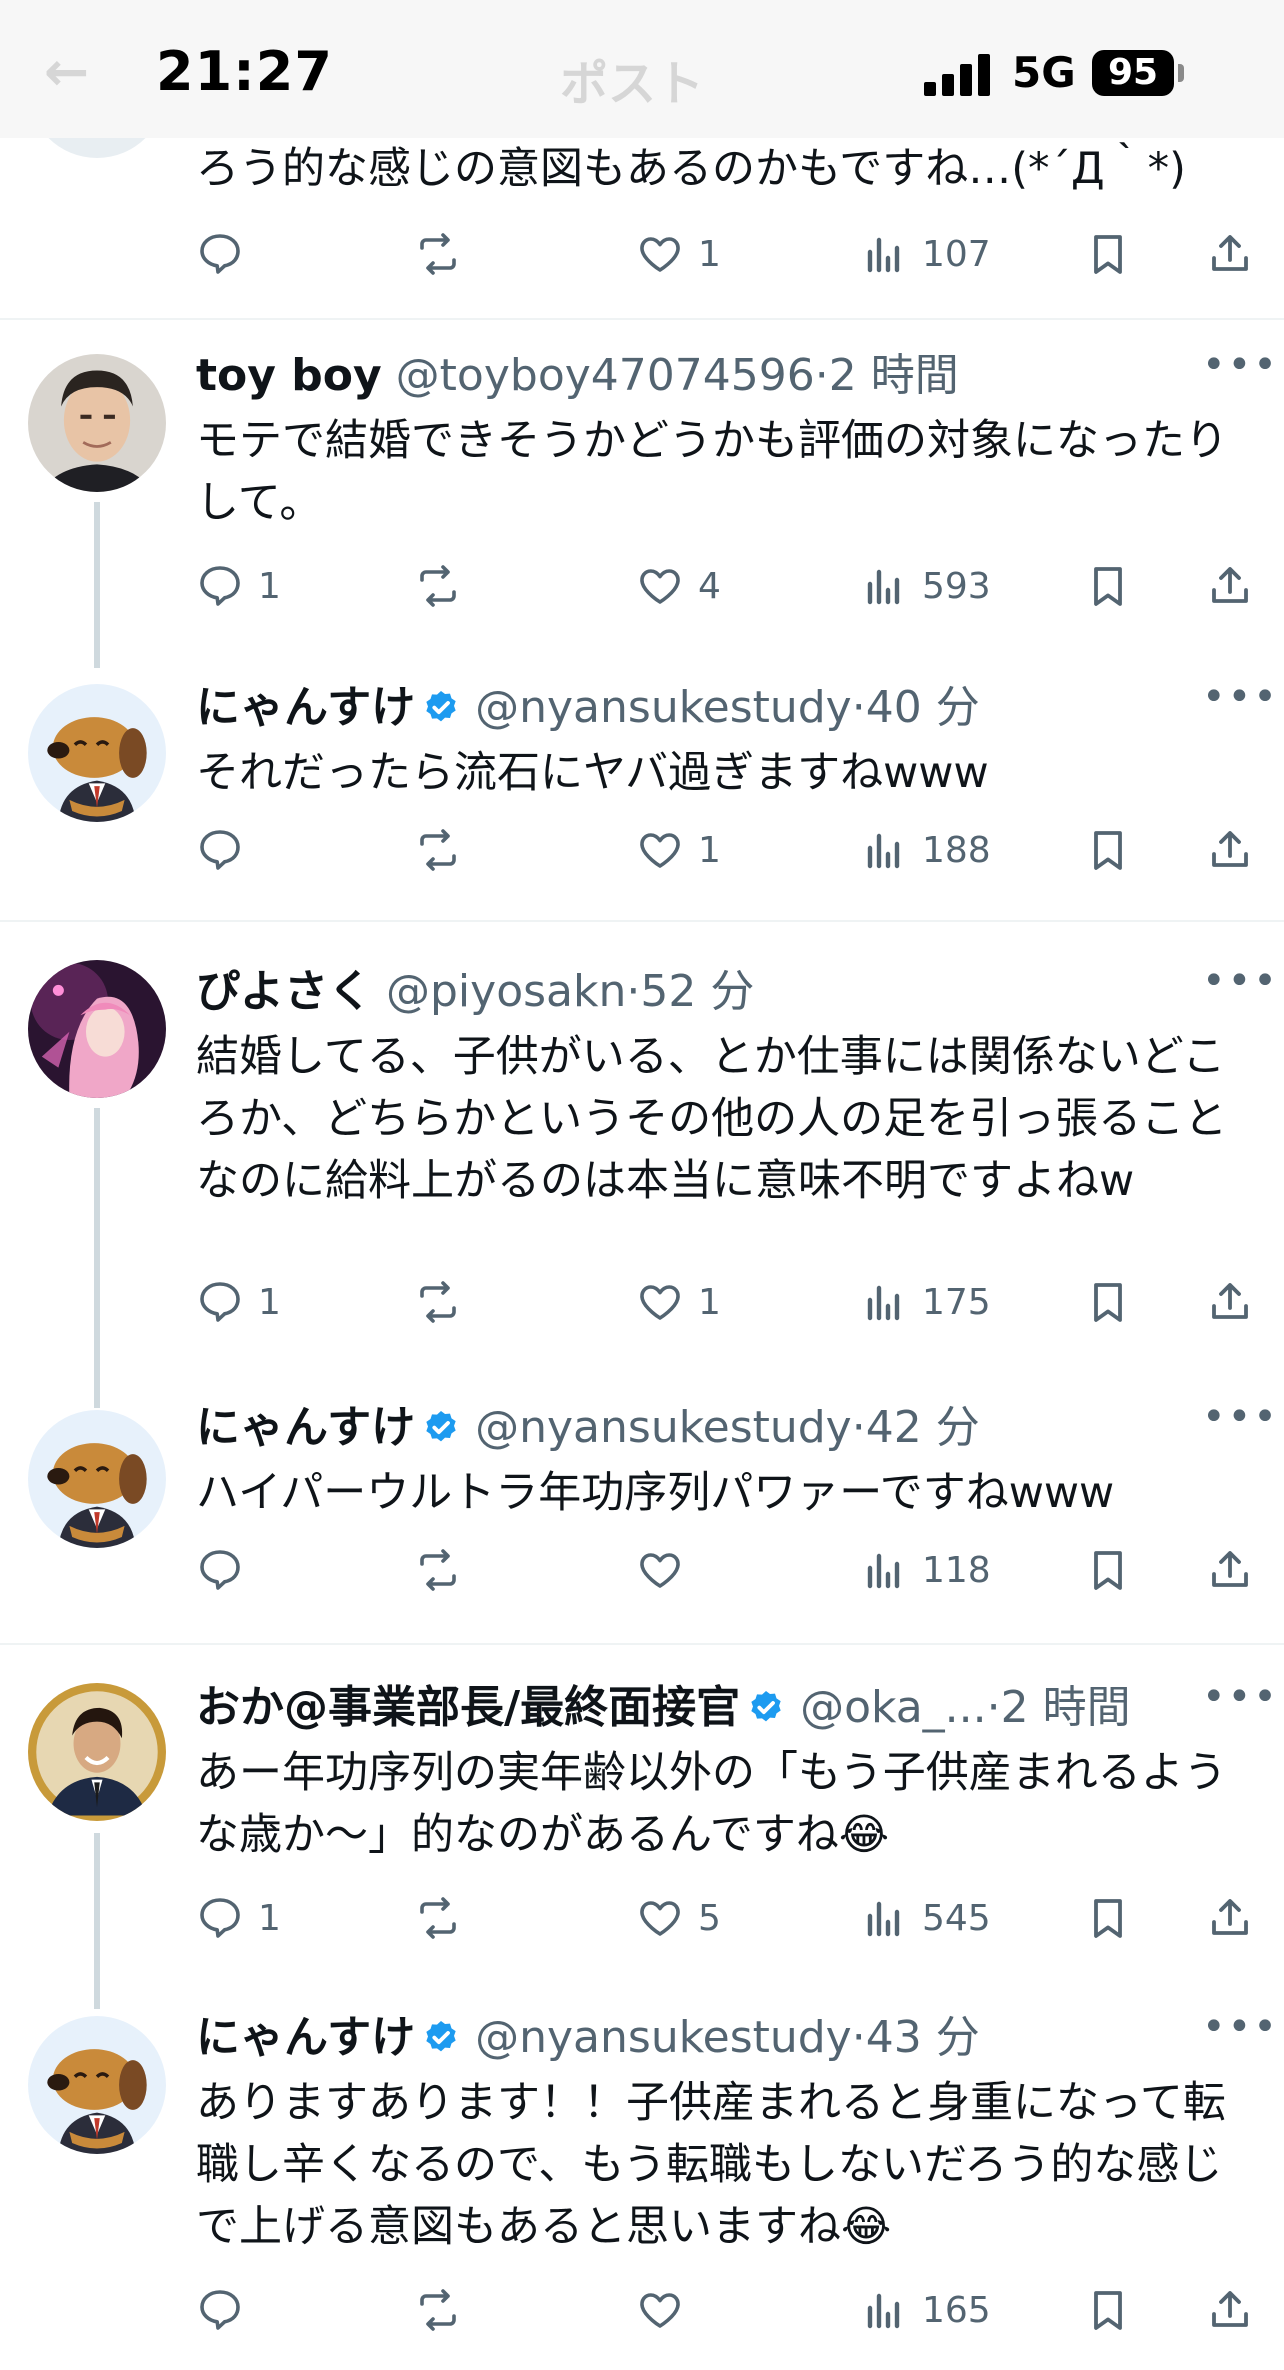  What do you see at coordinates (678, 1918) in the screenshot?
I see `like-button: 5` at bounding box center [678, 1918].